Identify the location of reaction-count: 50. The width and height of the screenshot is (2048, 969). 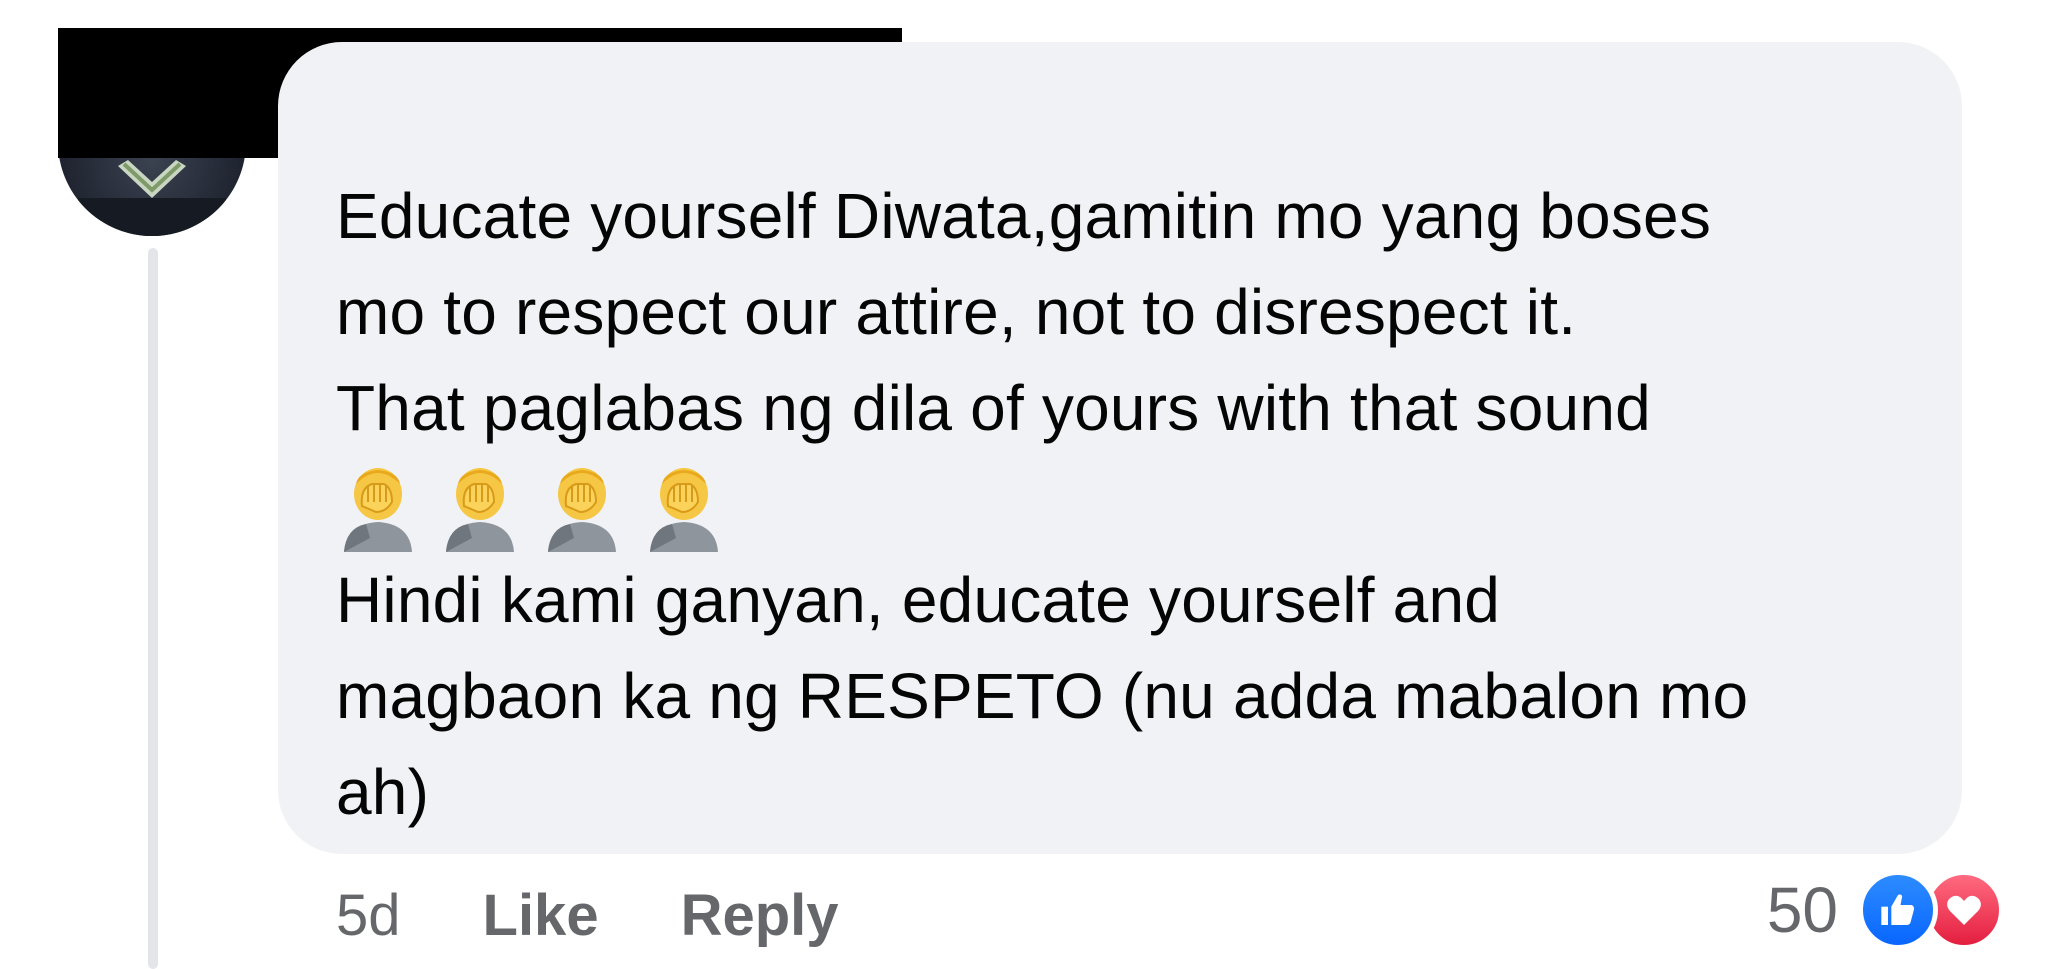
(1802, 910).